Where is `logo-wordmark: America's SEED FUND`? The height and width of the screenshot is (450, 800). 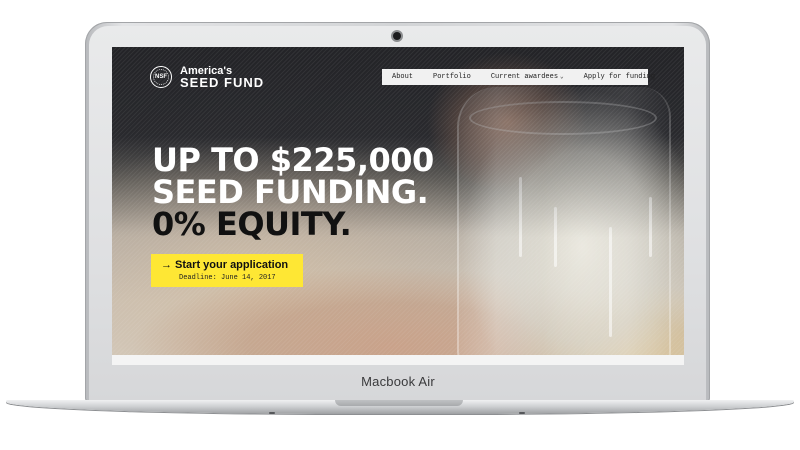 logo-wordmark: America's SEED FUND is located at coordinates (222, 77).